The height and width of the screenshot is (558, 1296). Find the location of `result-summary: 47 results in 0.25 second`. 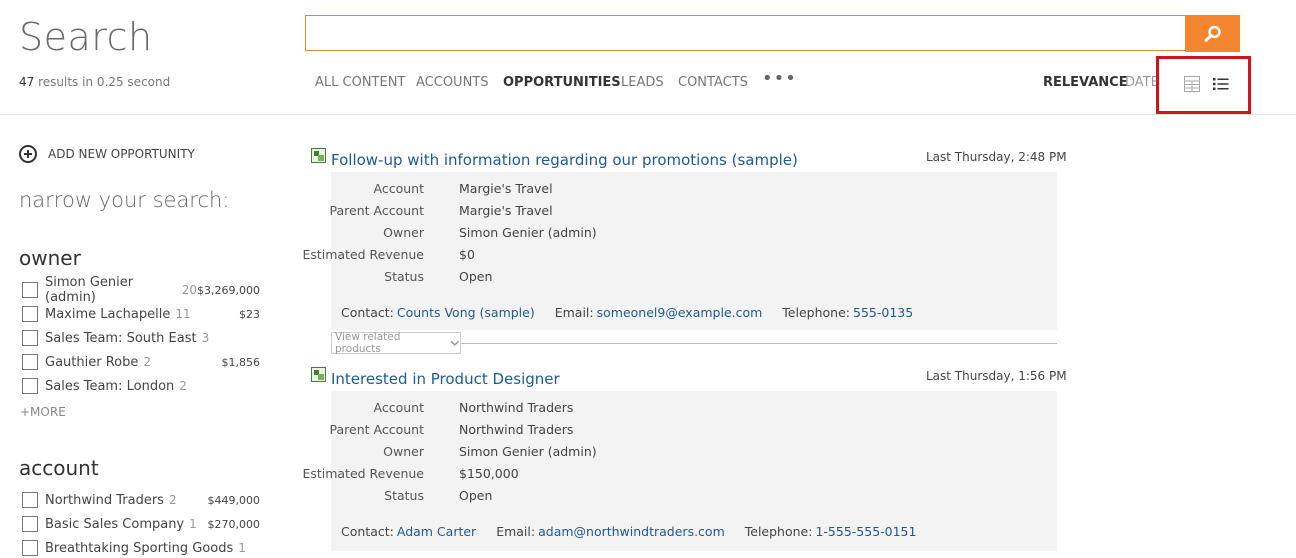

result-summary: 47 results in 0.25 second is located at coordinates (94, 82).